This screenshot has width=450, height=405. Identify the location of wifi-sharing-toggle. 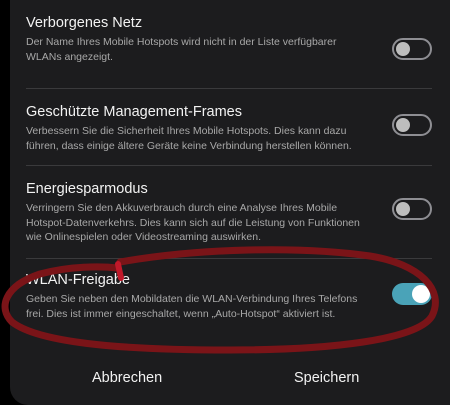
(412, 294).